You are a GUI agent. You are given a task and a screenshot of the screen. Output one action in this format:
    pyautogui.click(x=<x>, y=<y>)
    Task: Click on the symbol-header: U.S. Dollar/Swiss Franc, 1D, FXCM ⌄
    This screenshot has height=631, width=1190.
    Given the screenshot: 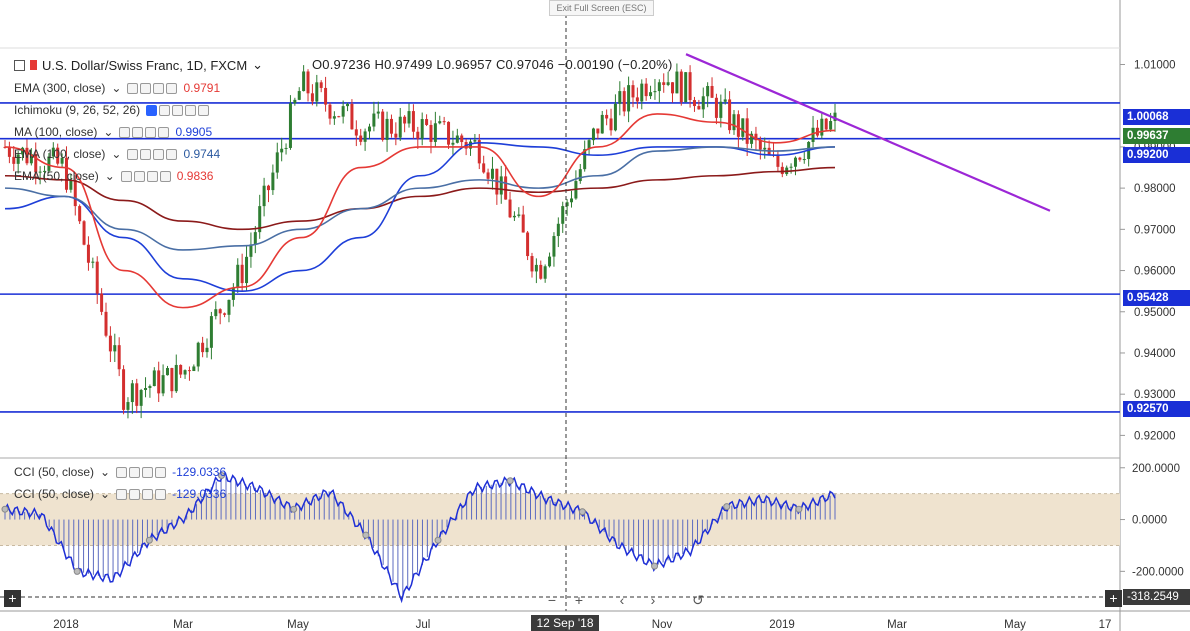 What is the action you would take?
    pyautogui.click(x=138, y=65)
    